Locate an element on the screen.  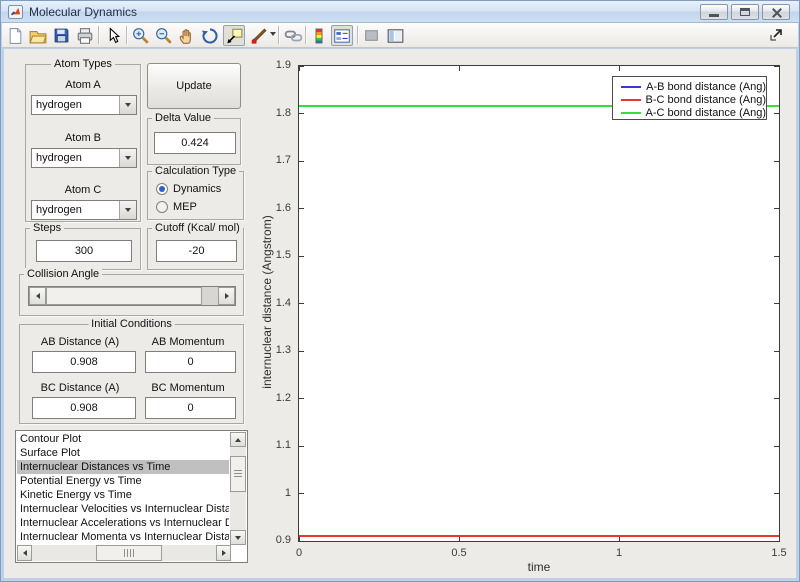
cutoff-group: Cutoff (Kcal/ mol) -20 is located at coordinates (195, 246).